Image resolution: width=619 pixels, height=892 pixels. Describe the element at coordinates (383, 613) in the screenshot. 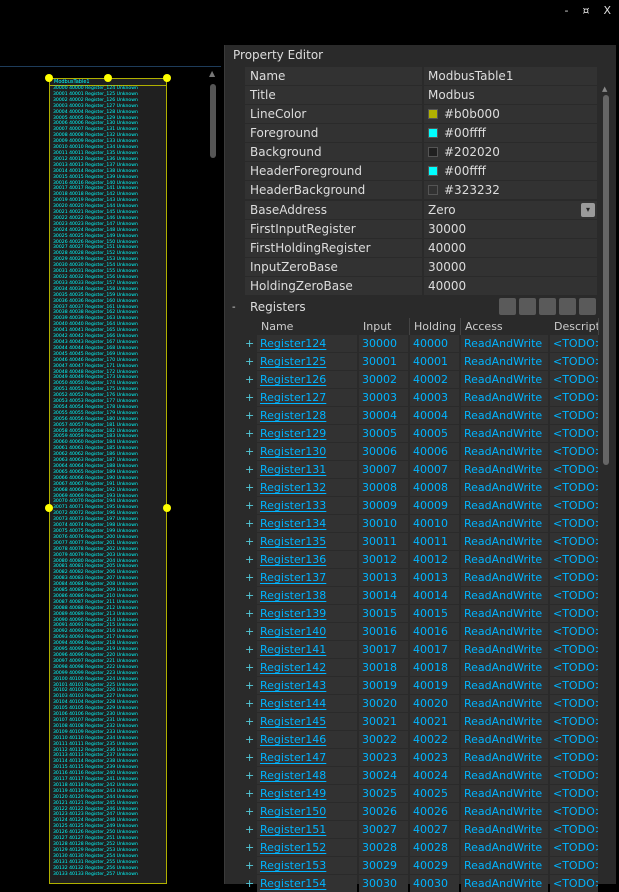

I see `register-input-cell: 30015` at that location.